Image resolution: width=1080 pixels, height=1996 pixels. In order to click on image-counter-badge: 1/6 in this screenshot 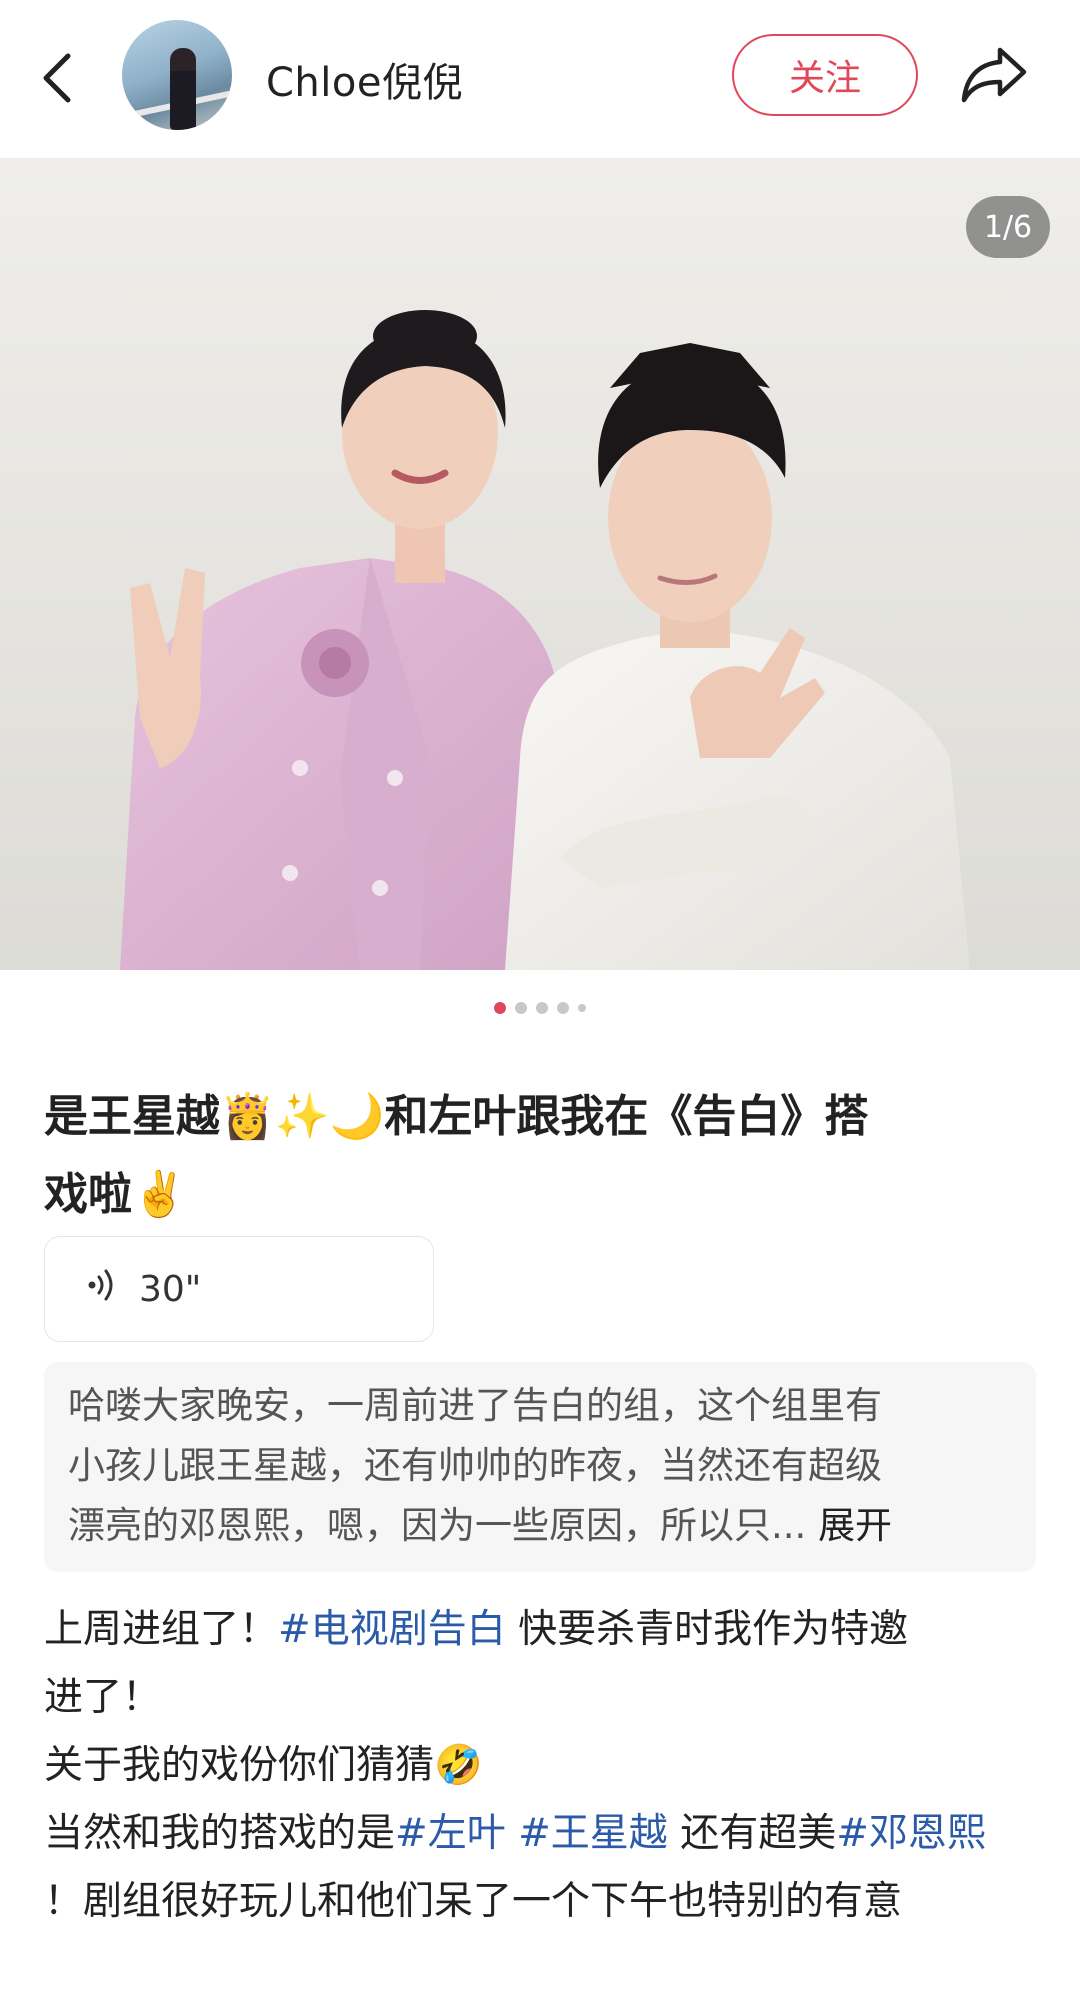, I will do `click(1008, 227)`.